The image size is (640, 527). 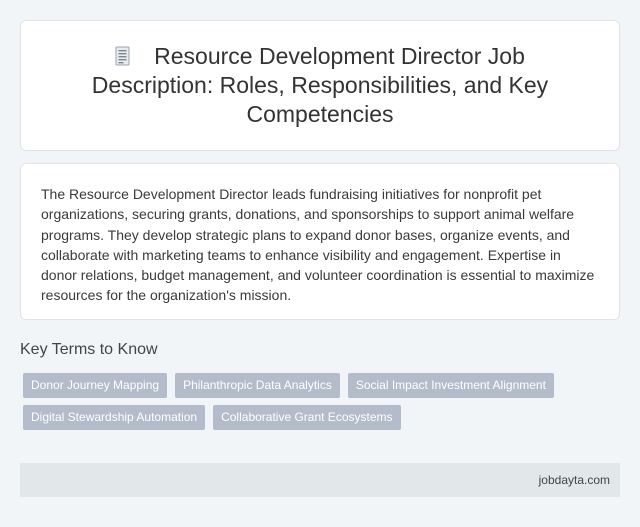 What do you see at coordinates (122, 56) in the screenshot?
I see `document-icon` at bounding box center [122, 56].